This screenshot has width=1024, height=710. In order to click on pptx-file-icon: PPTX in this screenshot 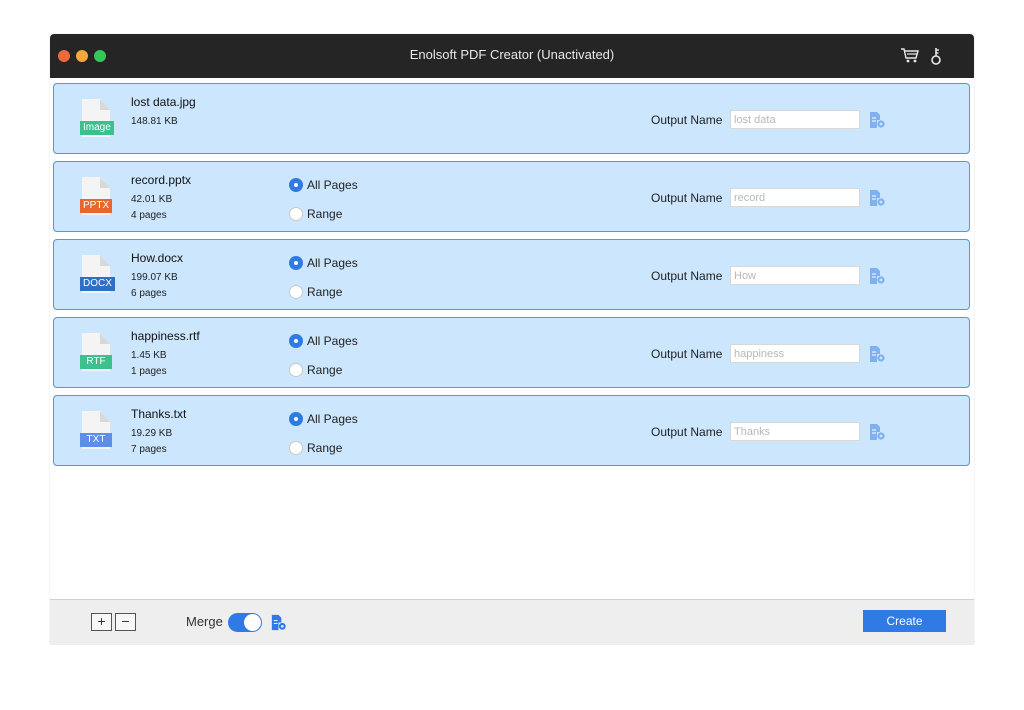, I will do `click(98, 197)`.